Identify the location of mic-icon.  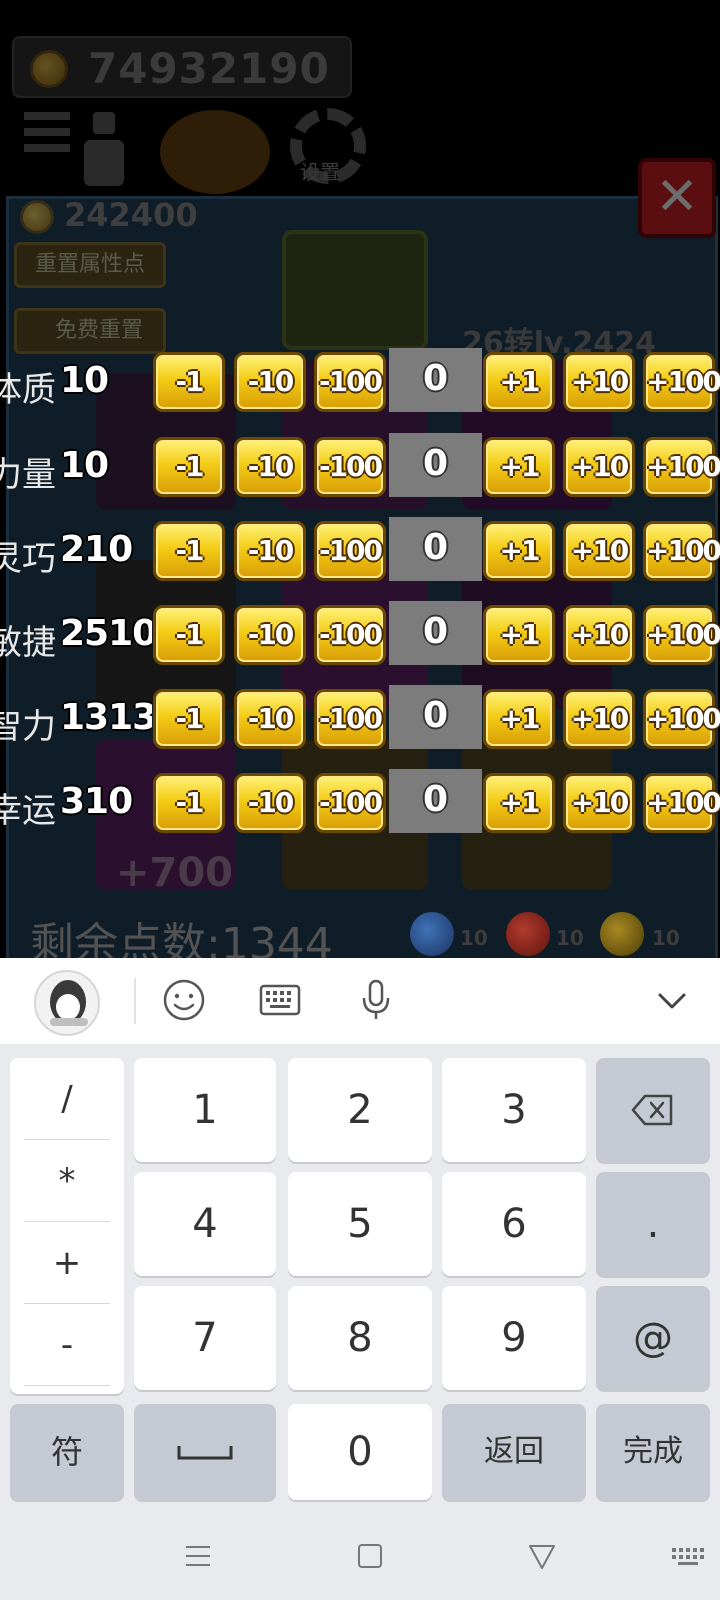
(376, 1000).